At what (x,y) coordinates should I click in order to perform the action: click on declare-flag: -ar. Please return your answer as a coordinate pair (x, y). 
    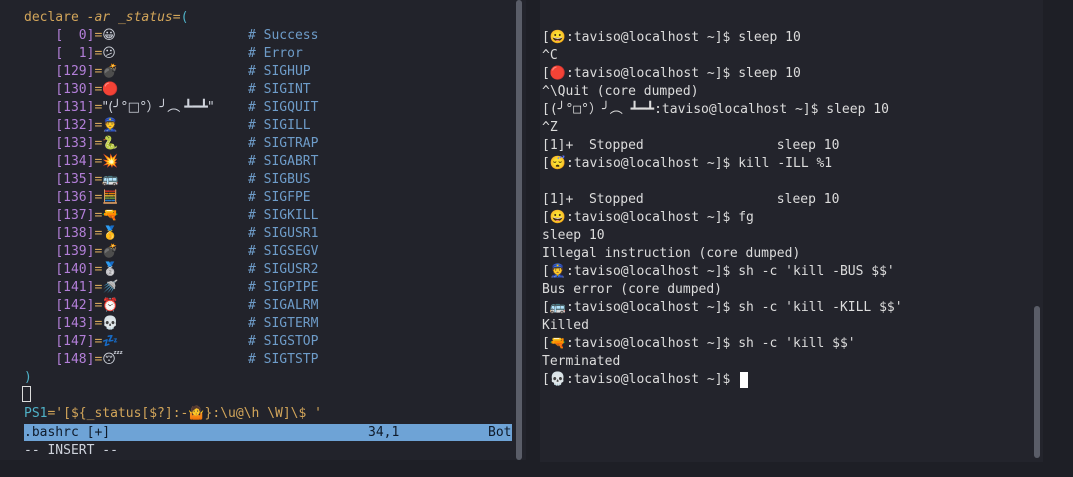
    Looking at the image, I should click on (98, 17).